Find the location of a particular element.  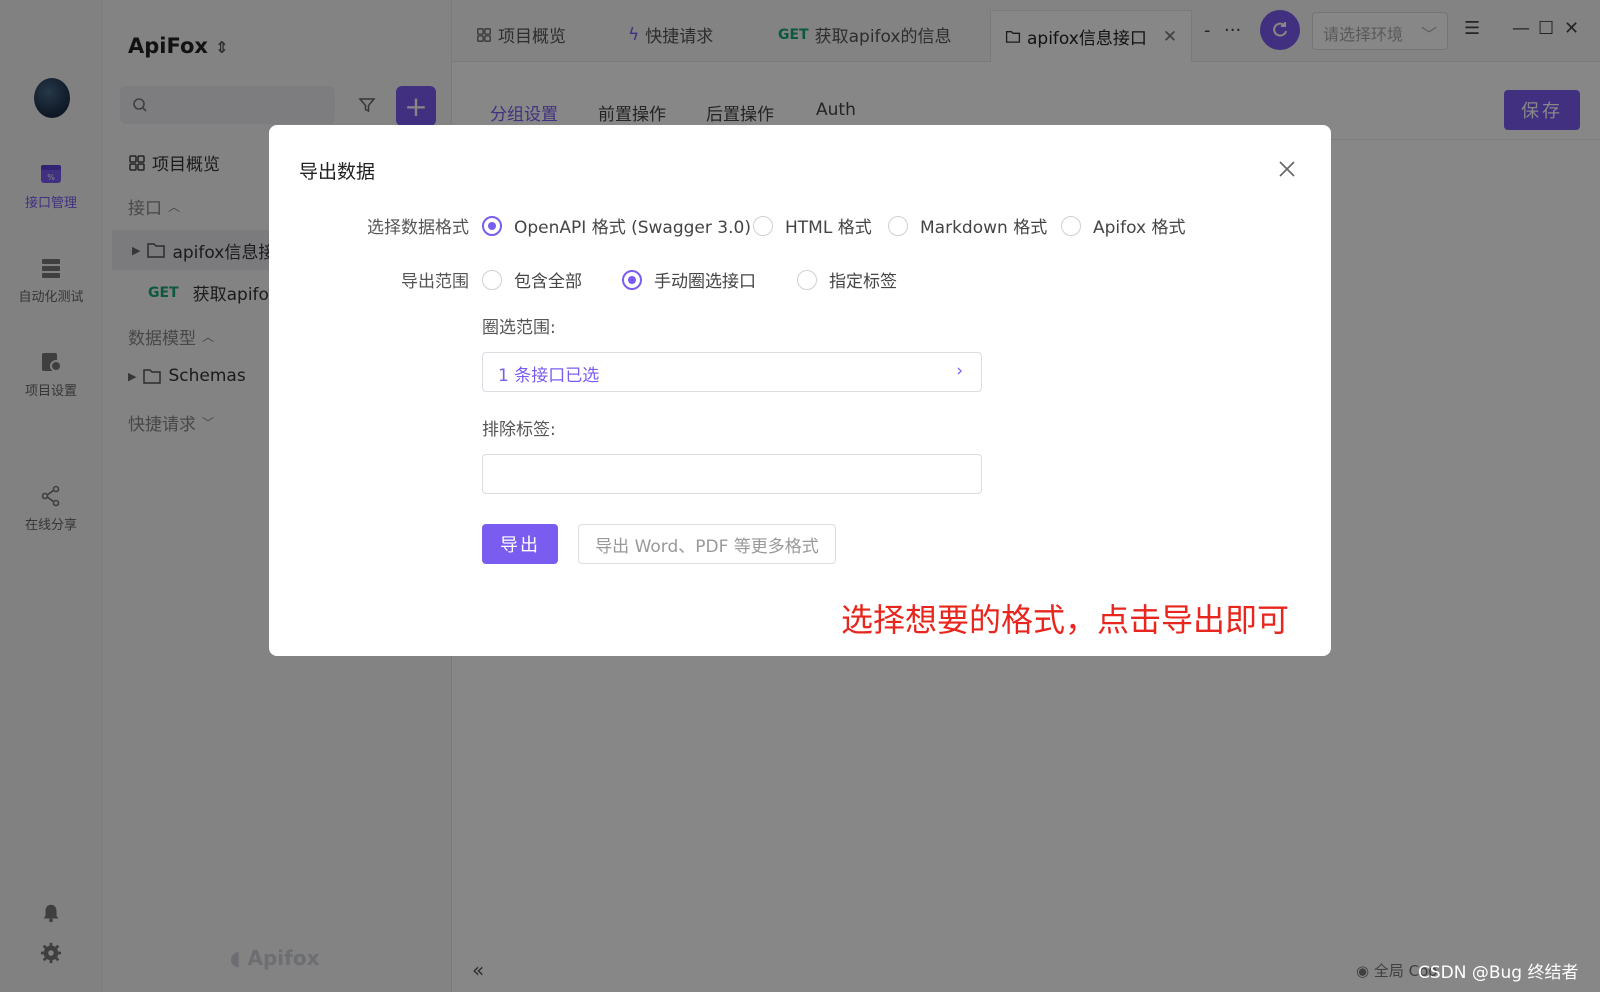

radio-label: HTML 格式 is located at coordinates (828, 228).